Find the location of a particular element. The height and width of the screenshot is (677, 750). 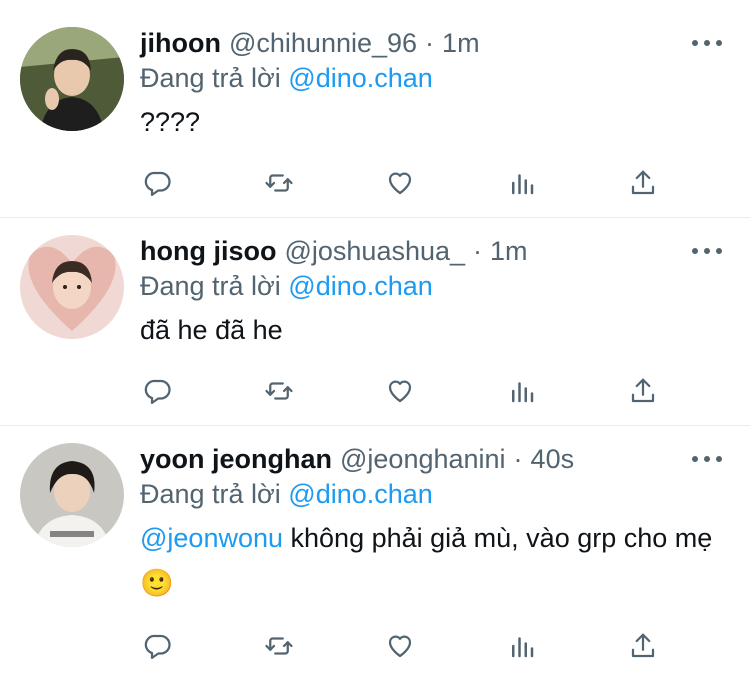

display-name: yoon jeonghan is located at coordinates (236, 459).